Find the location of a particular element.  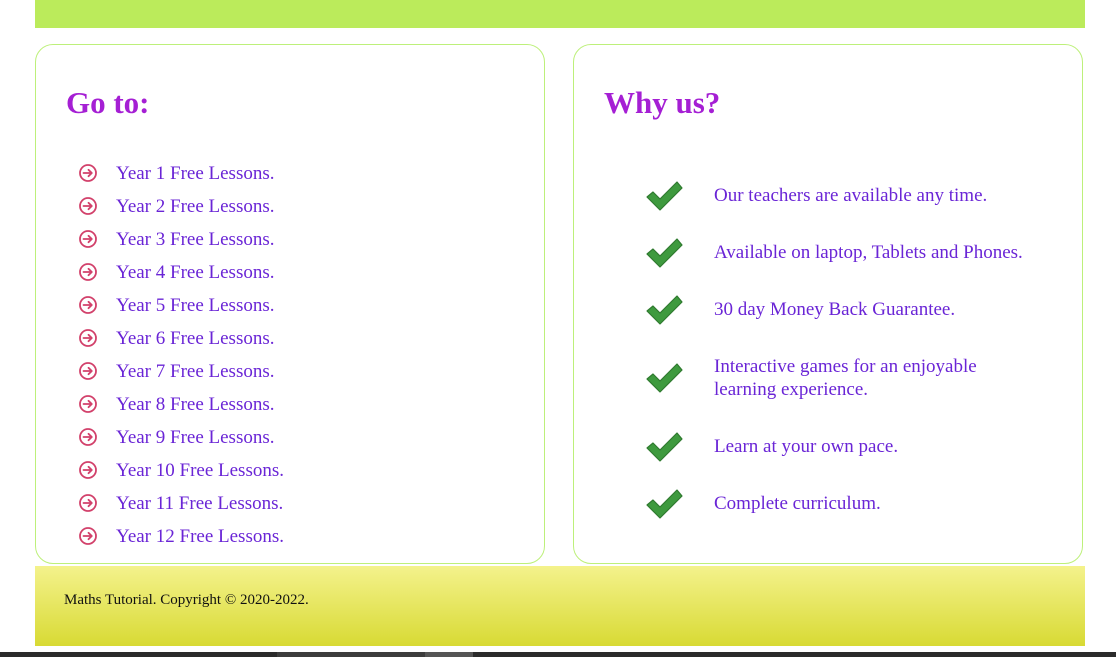

goto-list-item: Year 11 Free Lessons. is located at coordinates (181, 507).